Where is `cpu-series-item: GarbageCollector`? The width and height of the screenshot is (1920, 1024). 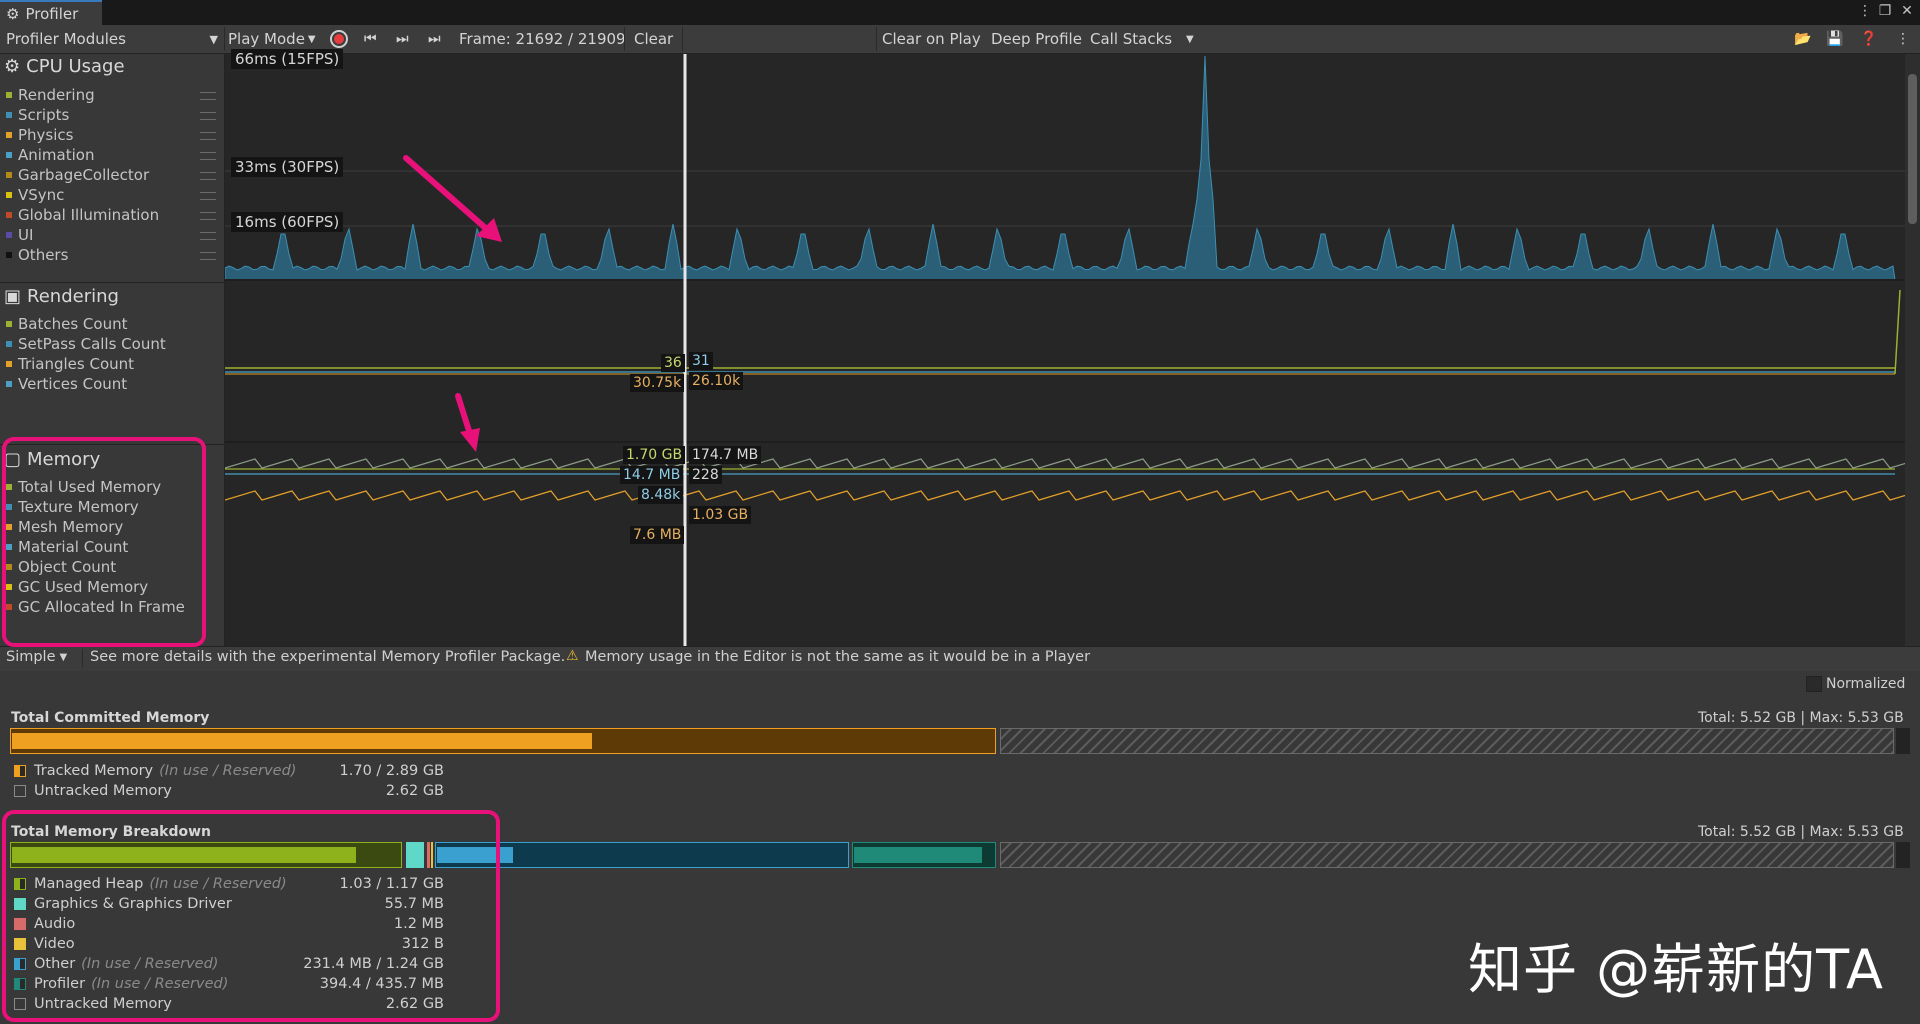 cpu-series-item: GarbageCollector is located at coordinates (77, 175).